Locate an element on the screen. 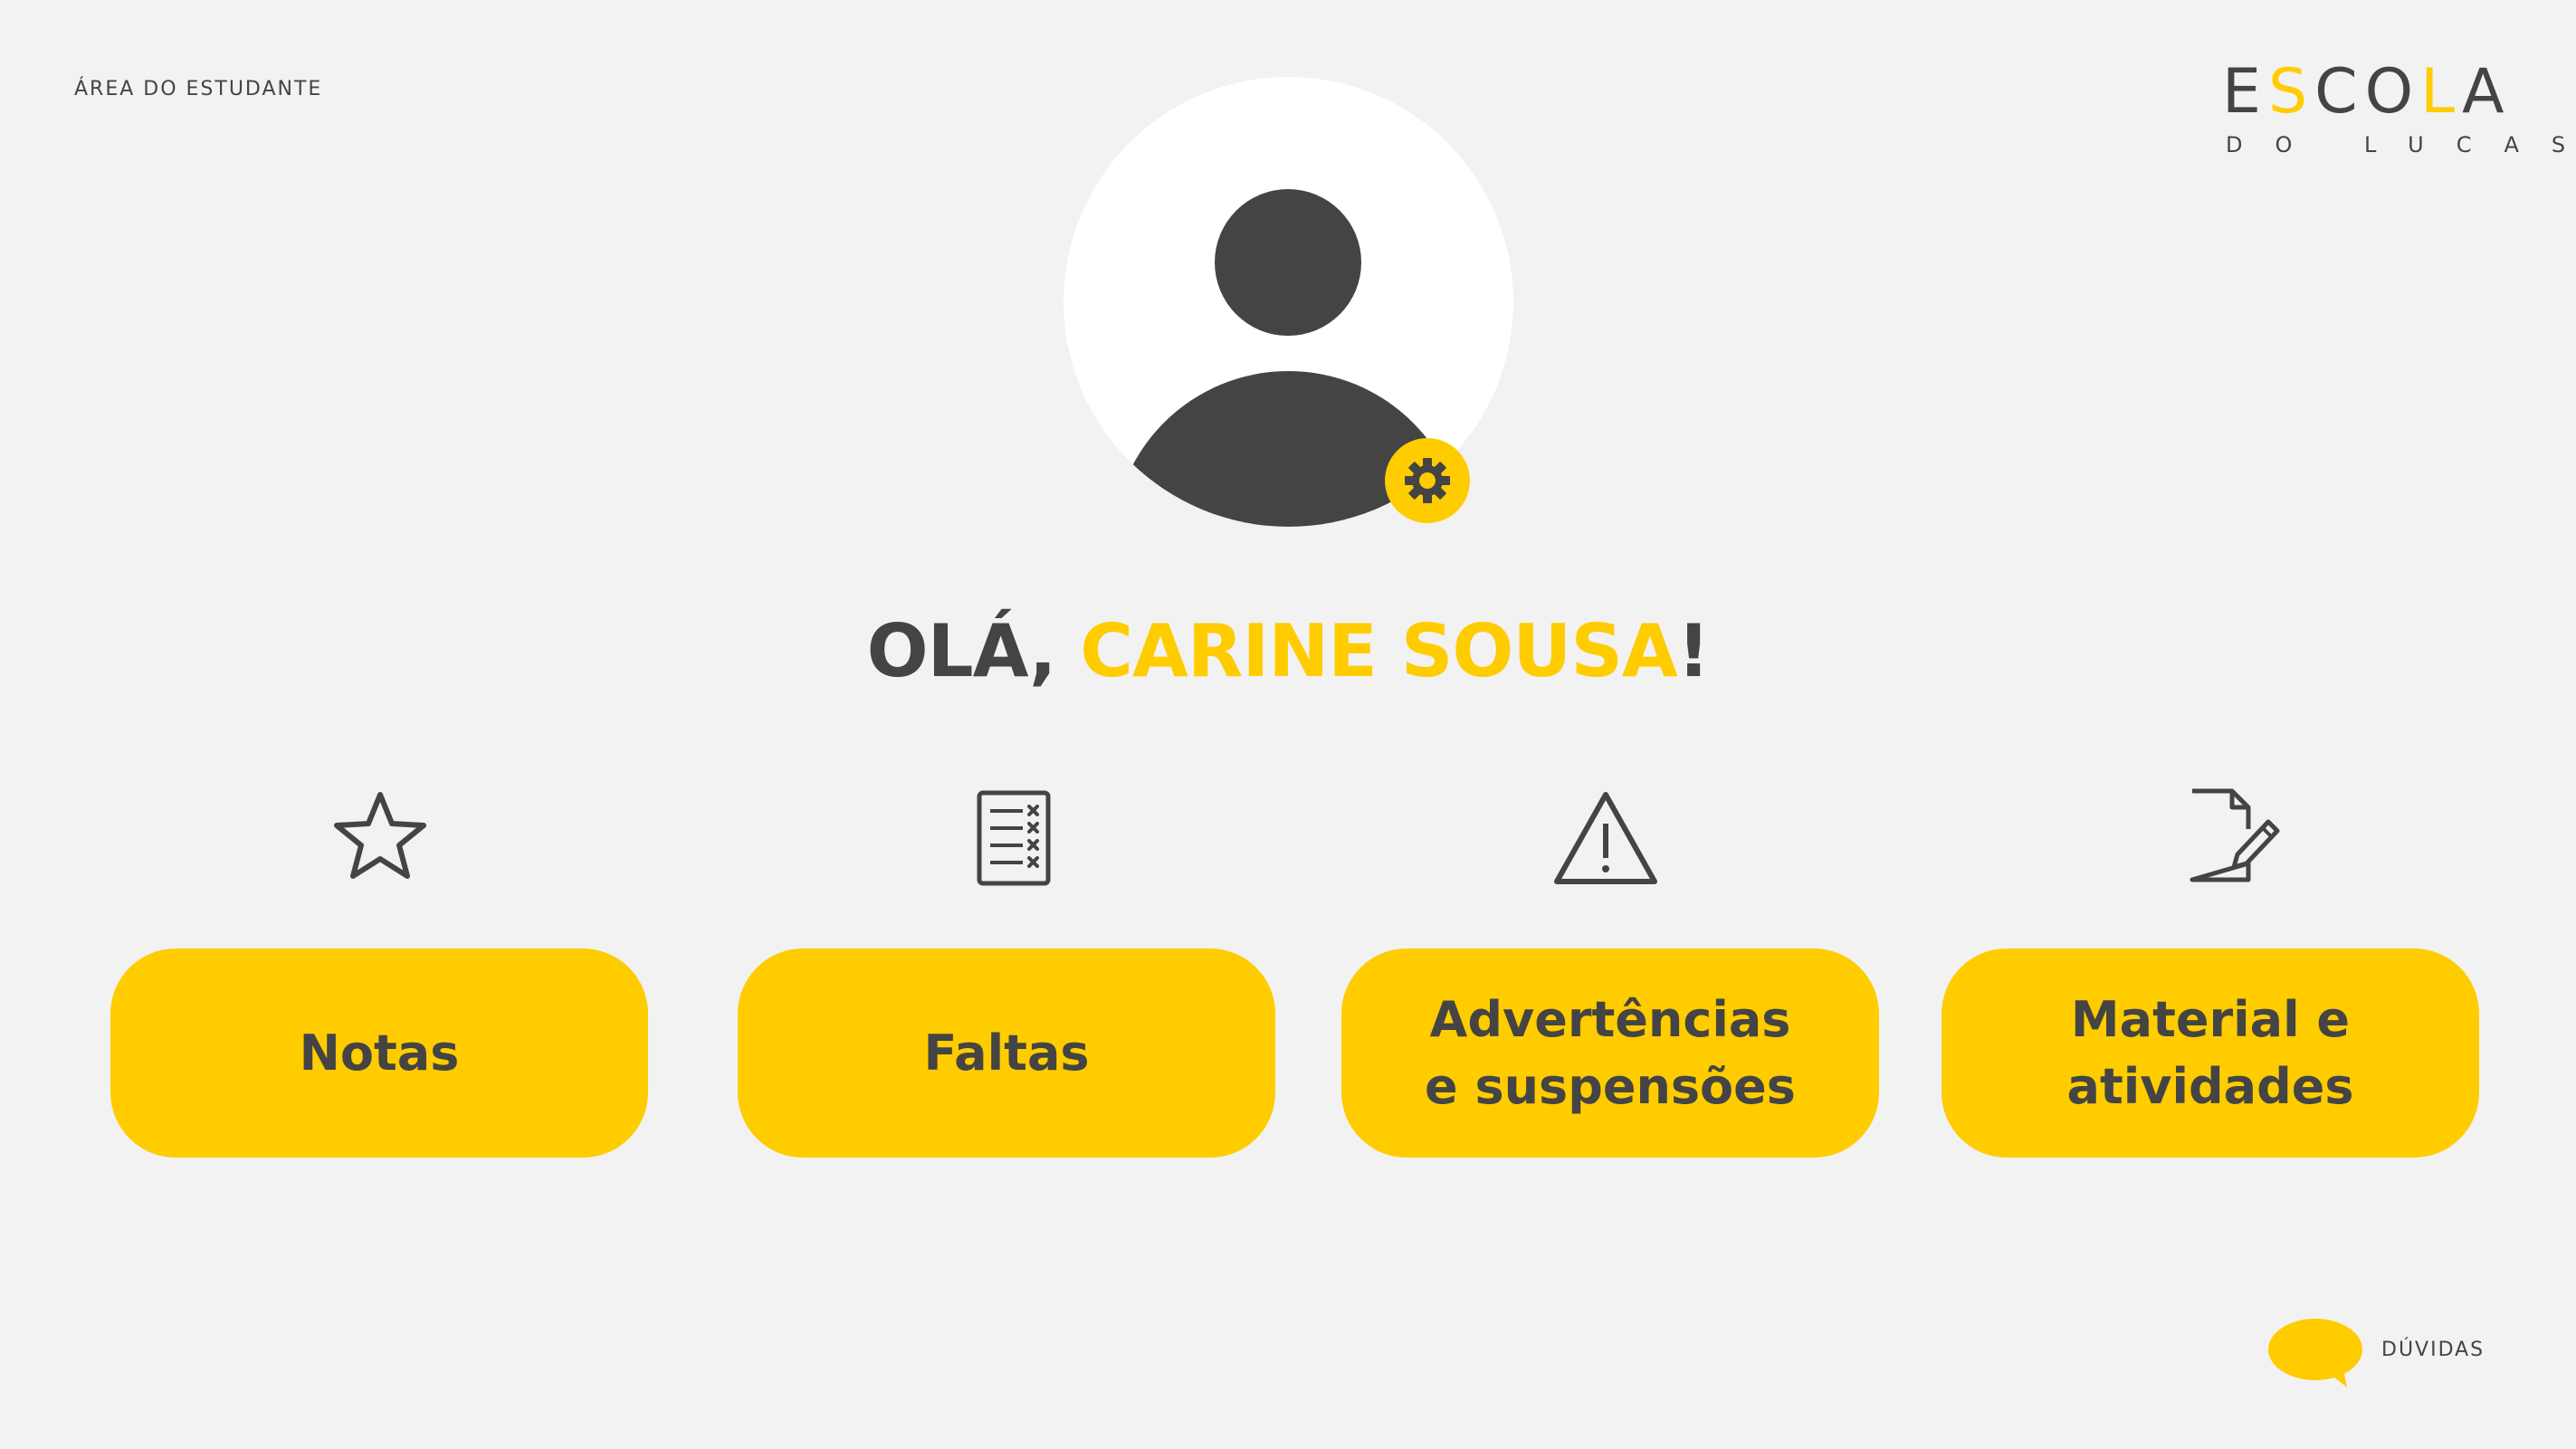  grades-button: Notas is located at coordinates (379, 1053).